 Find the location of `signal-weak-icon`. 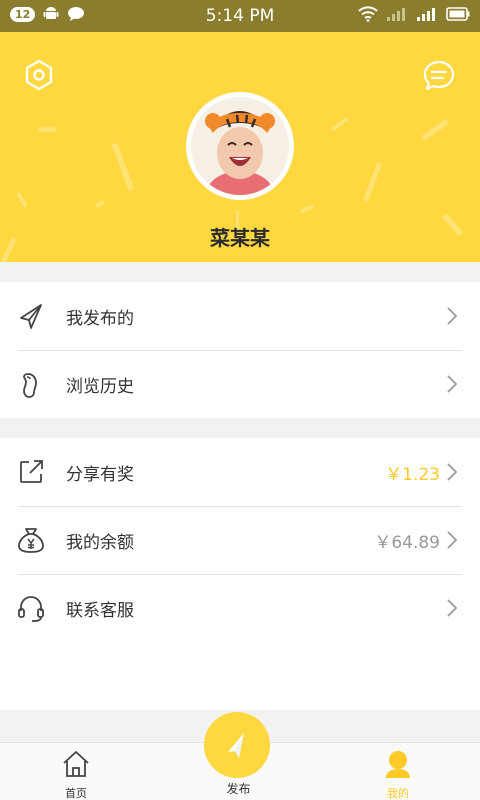

signal-weak-icon is located at coordinates (396, 14).